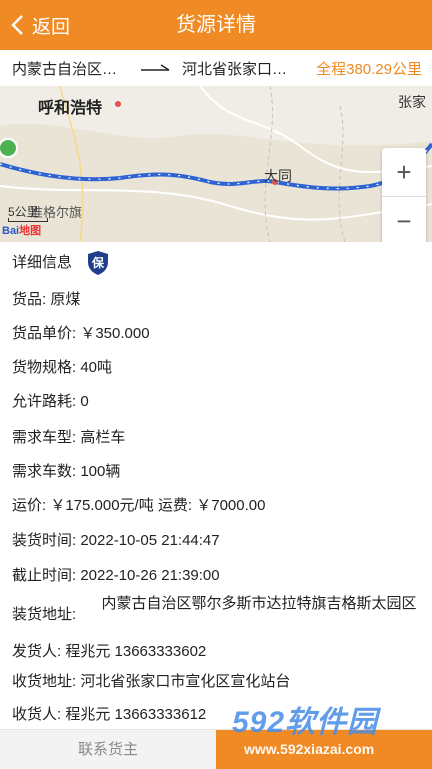  Describe the element at coordinates (42, 262) in the screenshot. I see `section-title: 详细信息` at that location.